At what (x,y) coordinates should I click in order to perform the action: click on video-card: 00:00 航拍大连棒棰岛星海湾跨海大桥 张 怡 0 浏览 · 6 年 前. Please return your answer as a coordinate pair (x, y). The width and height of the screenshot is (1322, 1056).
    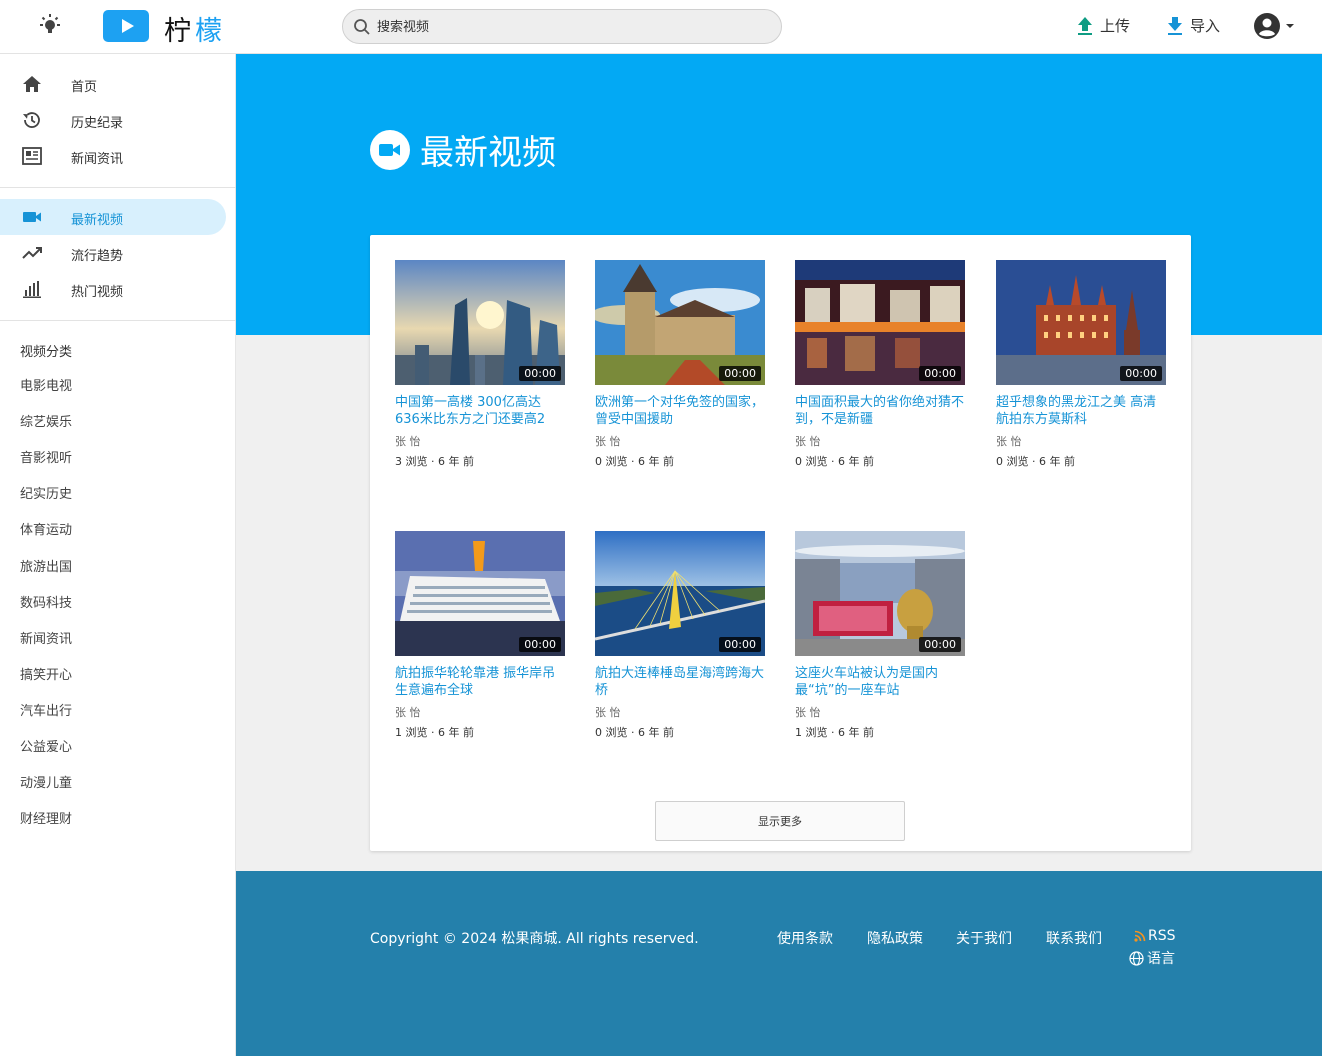
    Looking at the image, I should click on (680, 635).